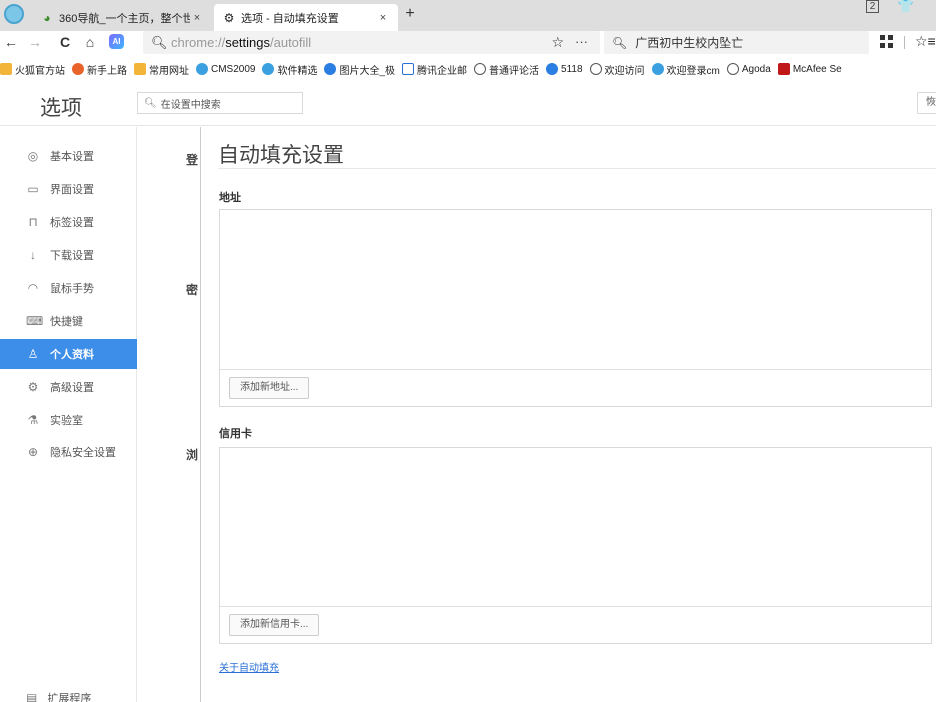  I want to click on section-label-browse: 浏, so click(192, 455).